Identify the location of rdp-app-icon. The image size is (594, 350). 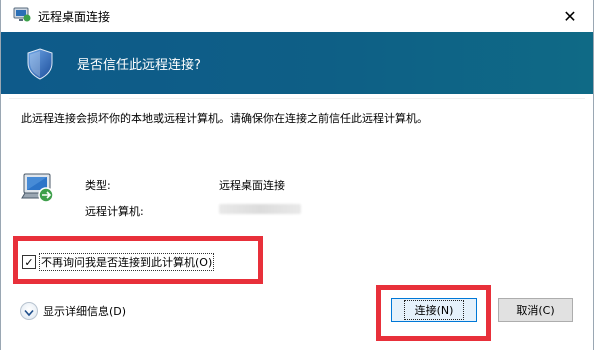
(22, 15).